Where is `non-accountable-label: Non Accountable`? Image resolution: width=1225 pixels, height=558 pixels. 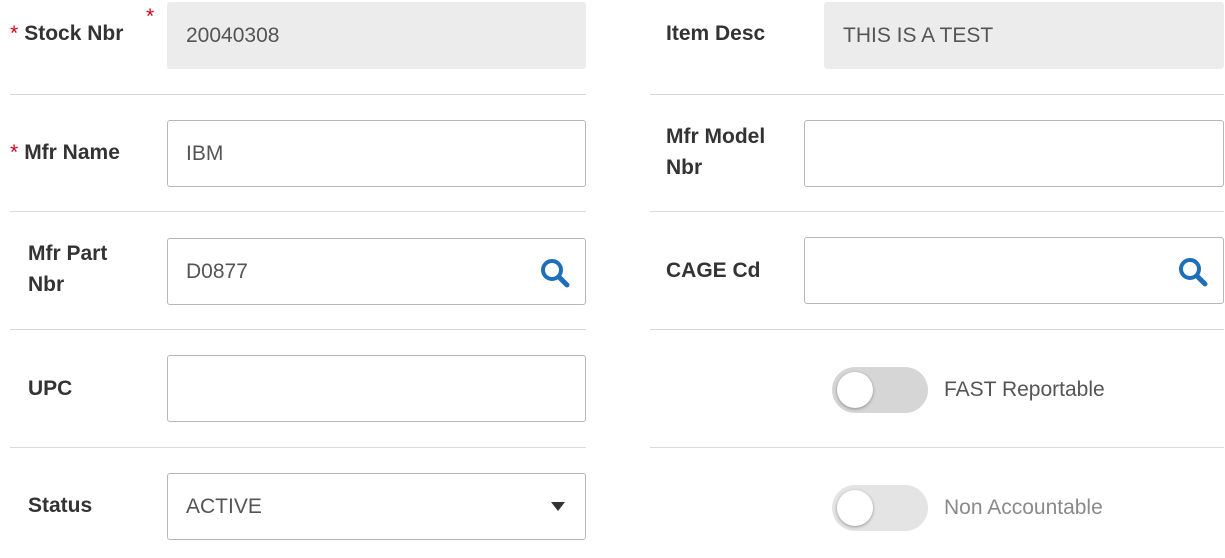 non-accountable-label: Non Accountable is located at coordinates (1023, 507).